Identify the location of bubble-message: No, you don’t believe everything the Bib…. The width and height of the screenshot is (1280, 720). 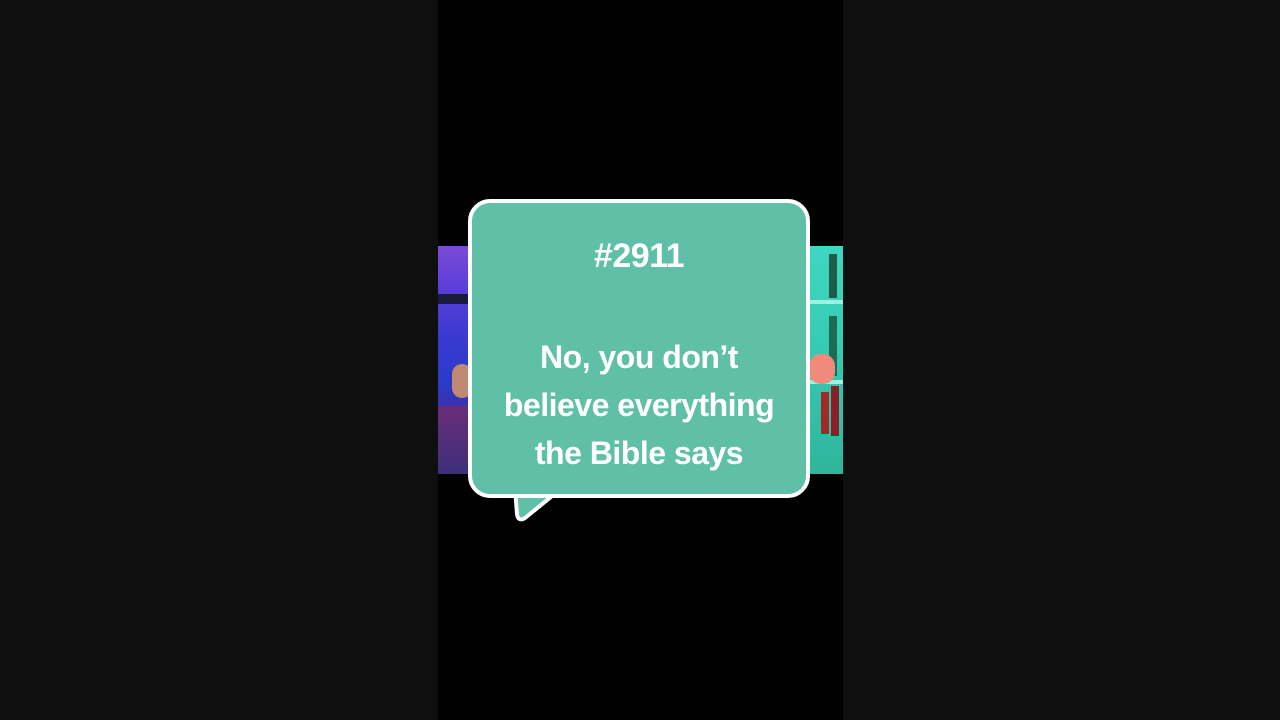
(639, 405).